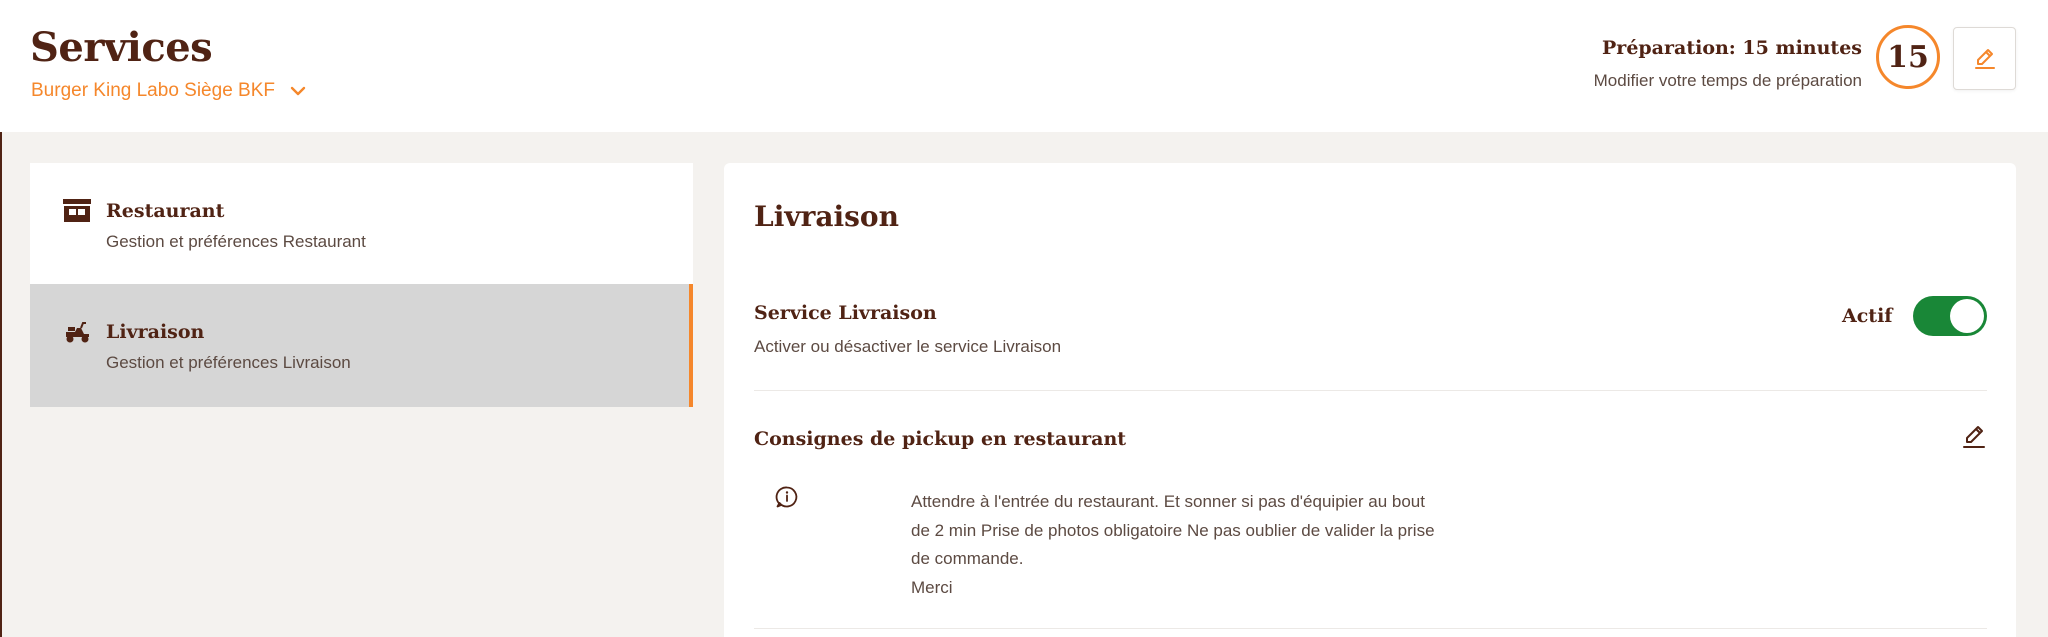 Image resolution: width=2048 pixels, height=637 pixels. I want to click on restaurant-selector: Burger King Labo Siège BKF, so click(169, 91).